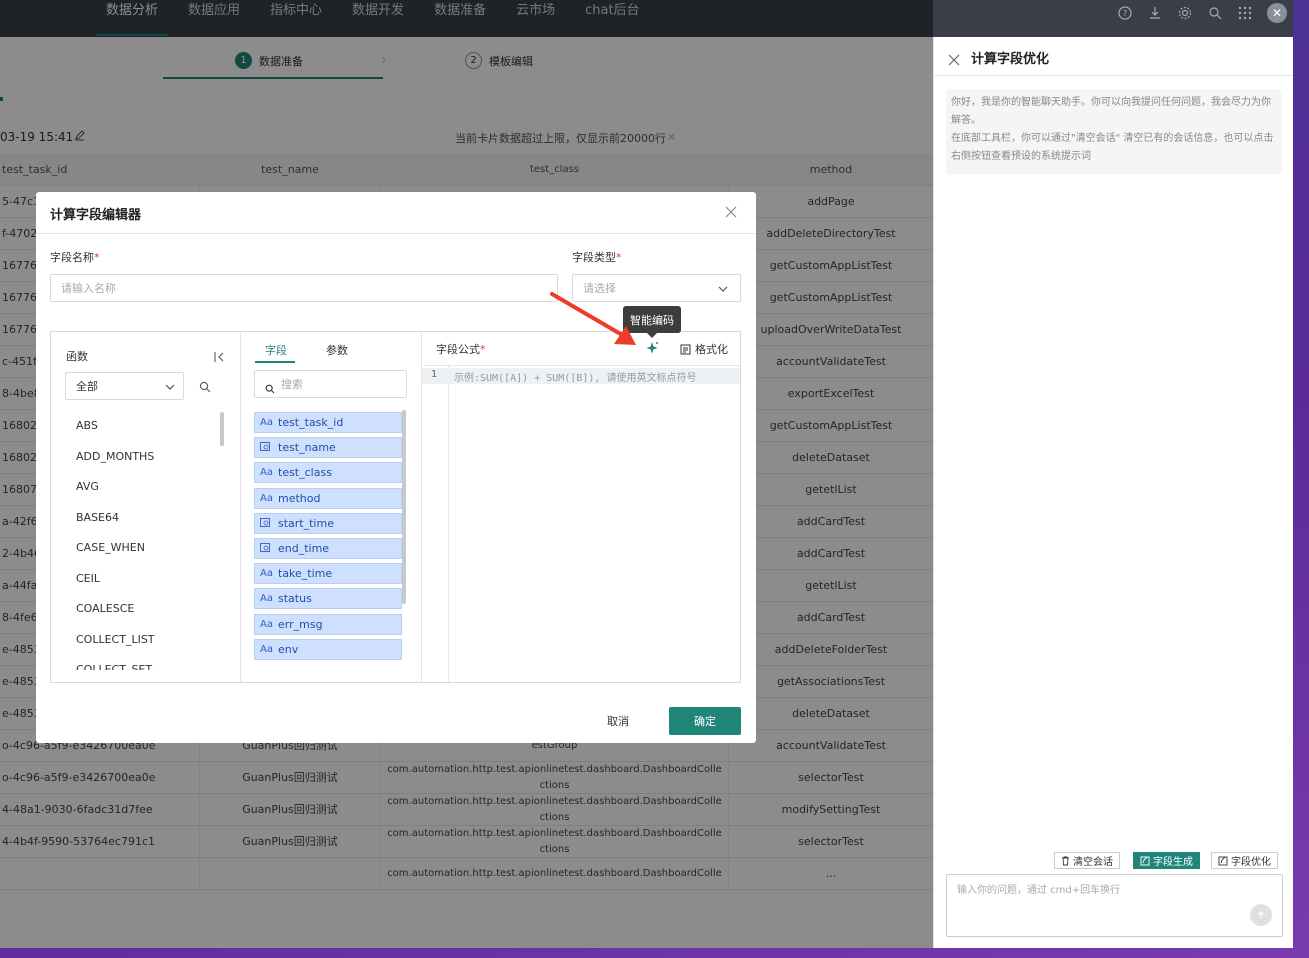 This screenshot has height=958, width=1309. What do you see at coordinates (299, 498) in the screenshot?
I see `field-name: method` at bounding box center [299, 498].